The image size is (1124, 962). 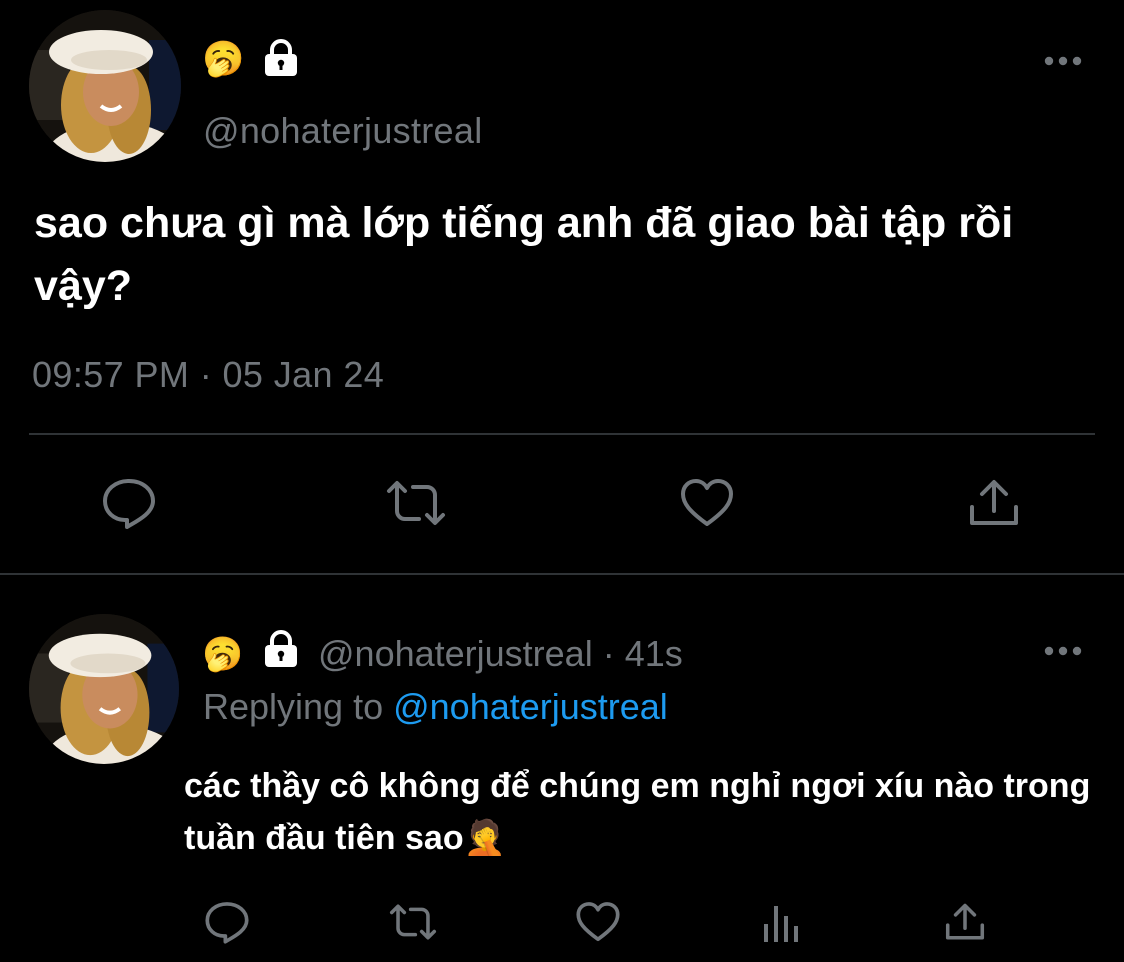 What do you see at coordinates (455, 653) in the screenshot?
I see `reply-author-handle: @nohaterjustreal` at bounding box center [455, 653].